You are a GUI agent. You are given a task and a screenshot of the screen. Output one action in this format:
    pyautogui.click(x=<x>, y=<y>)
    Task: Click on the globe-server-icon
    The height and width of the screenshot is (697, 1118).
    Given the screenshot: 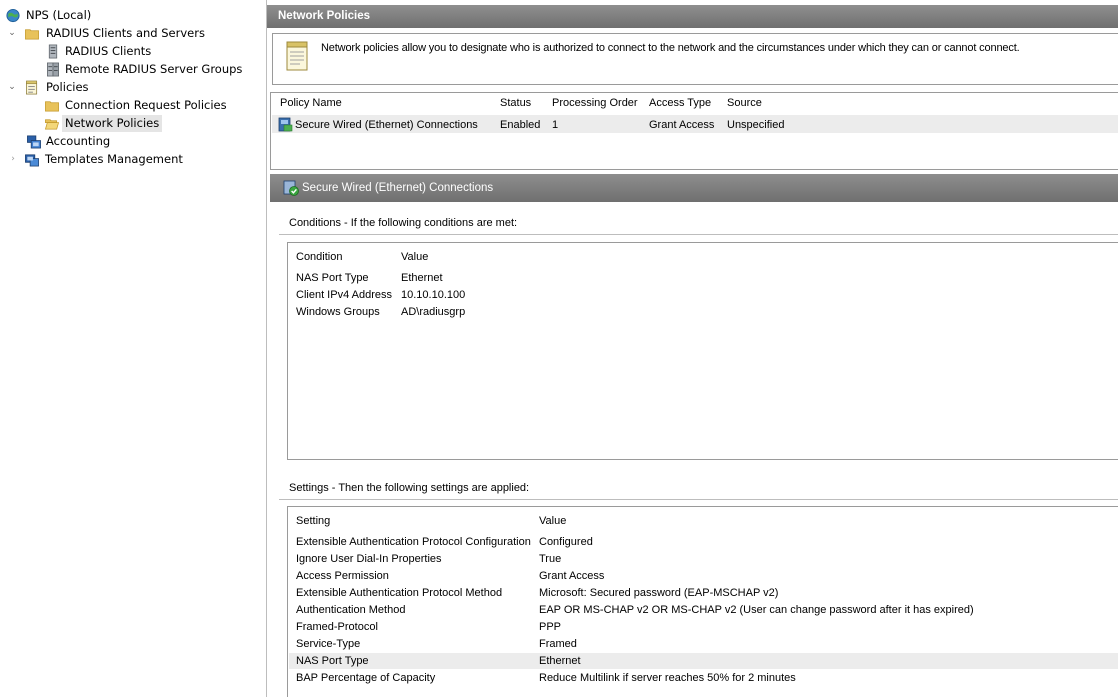 What is the action you would take?
    pyautogui.click(x=13, y=15)
    